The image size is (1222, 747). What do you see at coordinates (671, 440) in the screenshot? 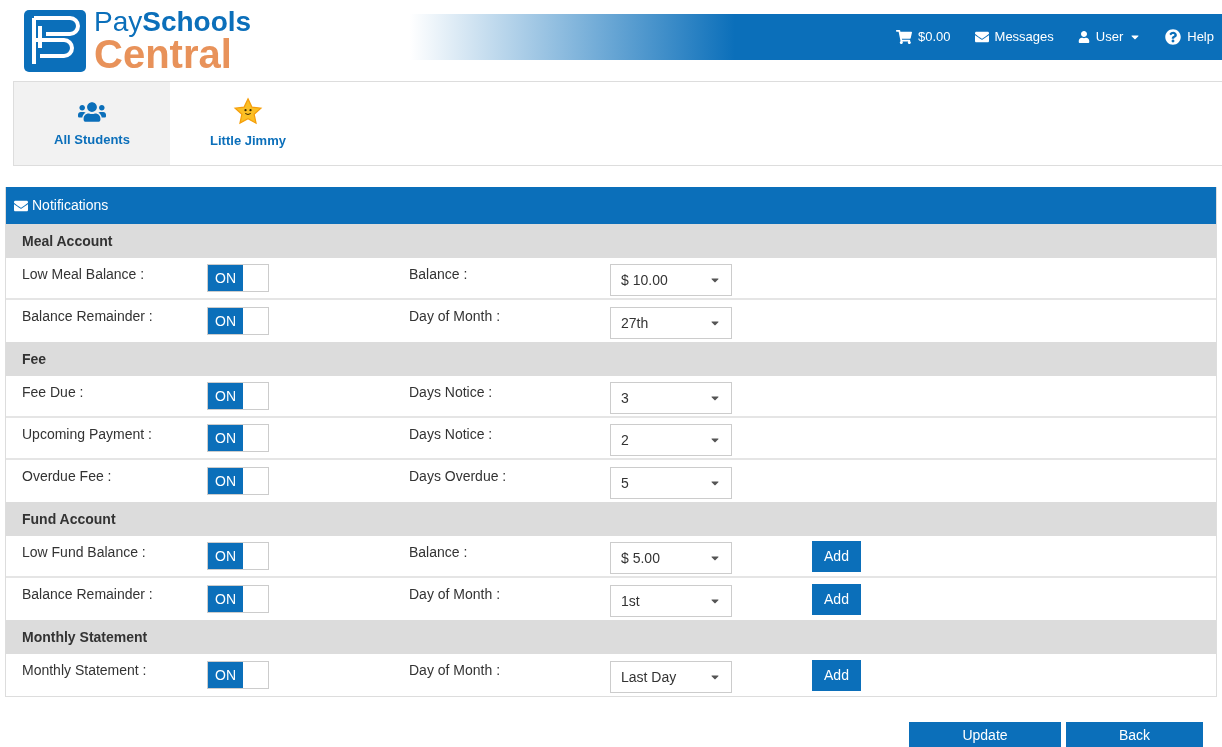
I see `dropdown-select: 2` at bounding box center [671, 440].